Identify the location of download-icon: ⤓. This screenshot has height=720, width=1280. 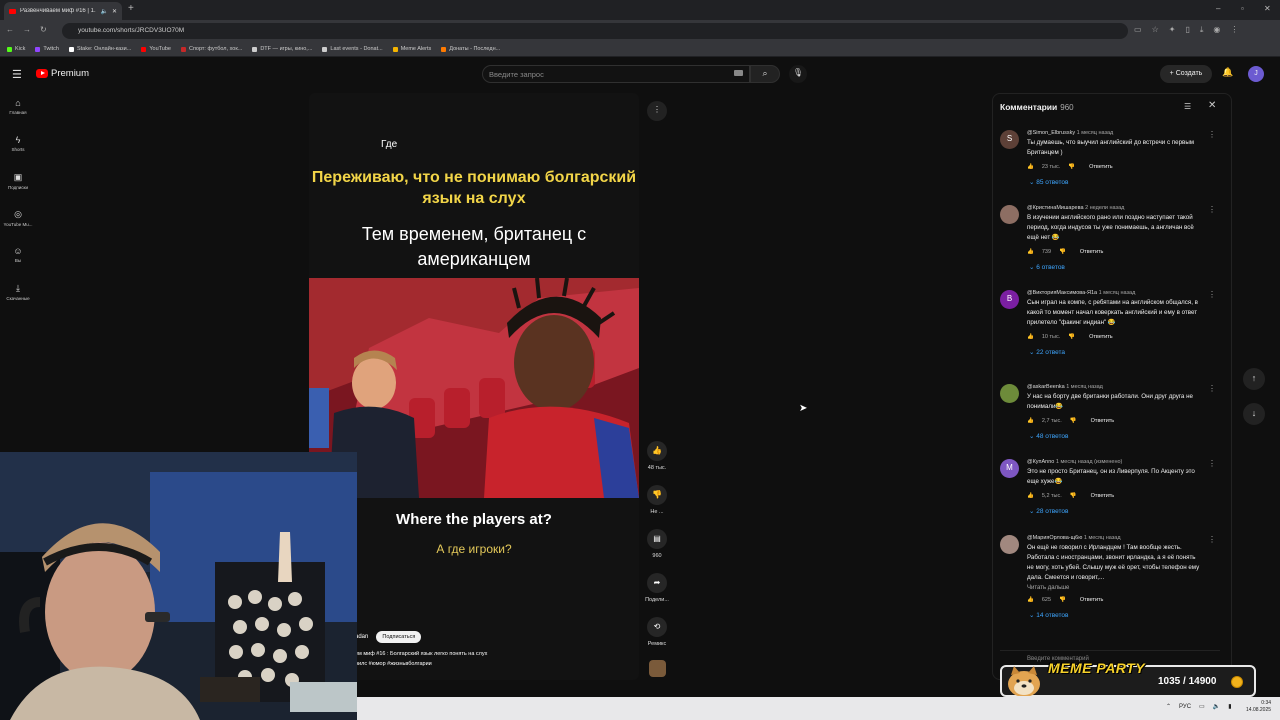
(1202, 30).